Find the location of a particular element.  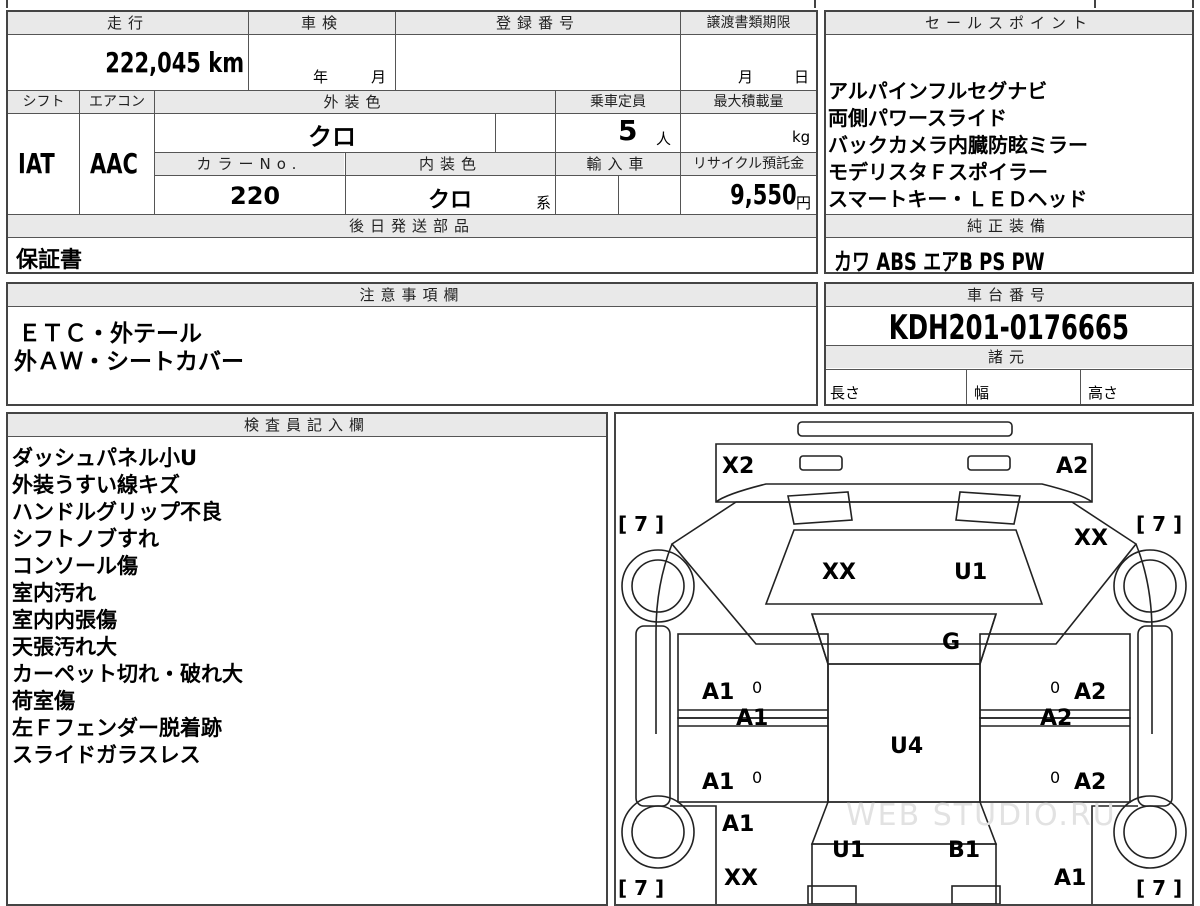

mark-left-rear-door: A1 is located at coordinates (718, 782).